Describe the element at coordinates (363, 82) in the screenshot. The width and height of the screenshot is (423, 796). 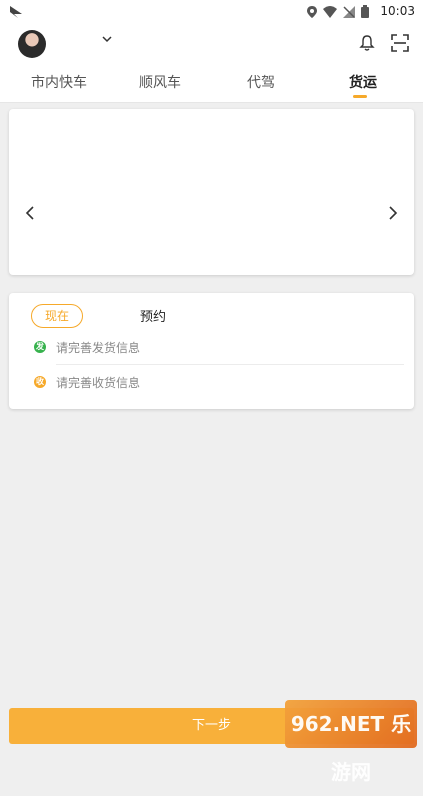
I see `tab-freight: 货运` at that location.